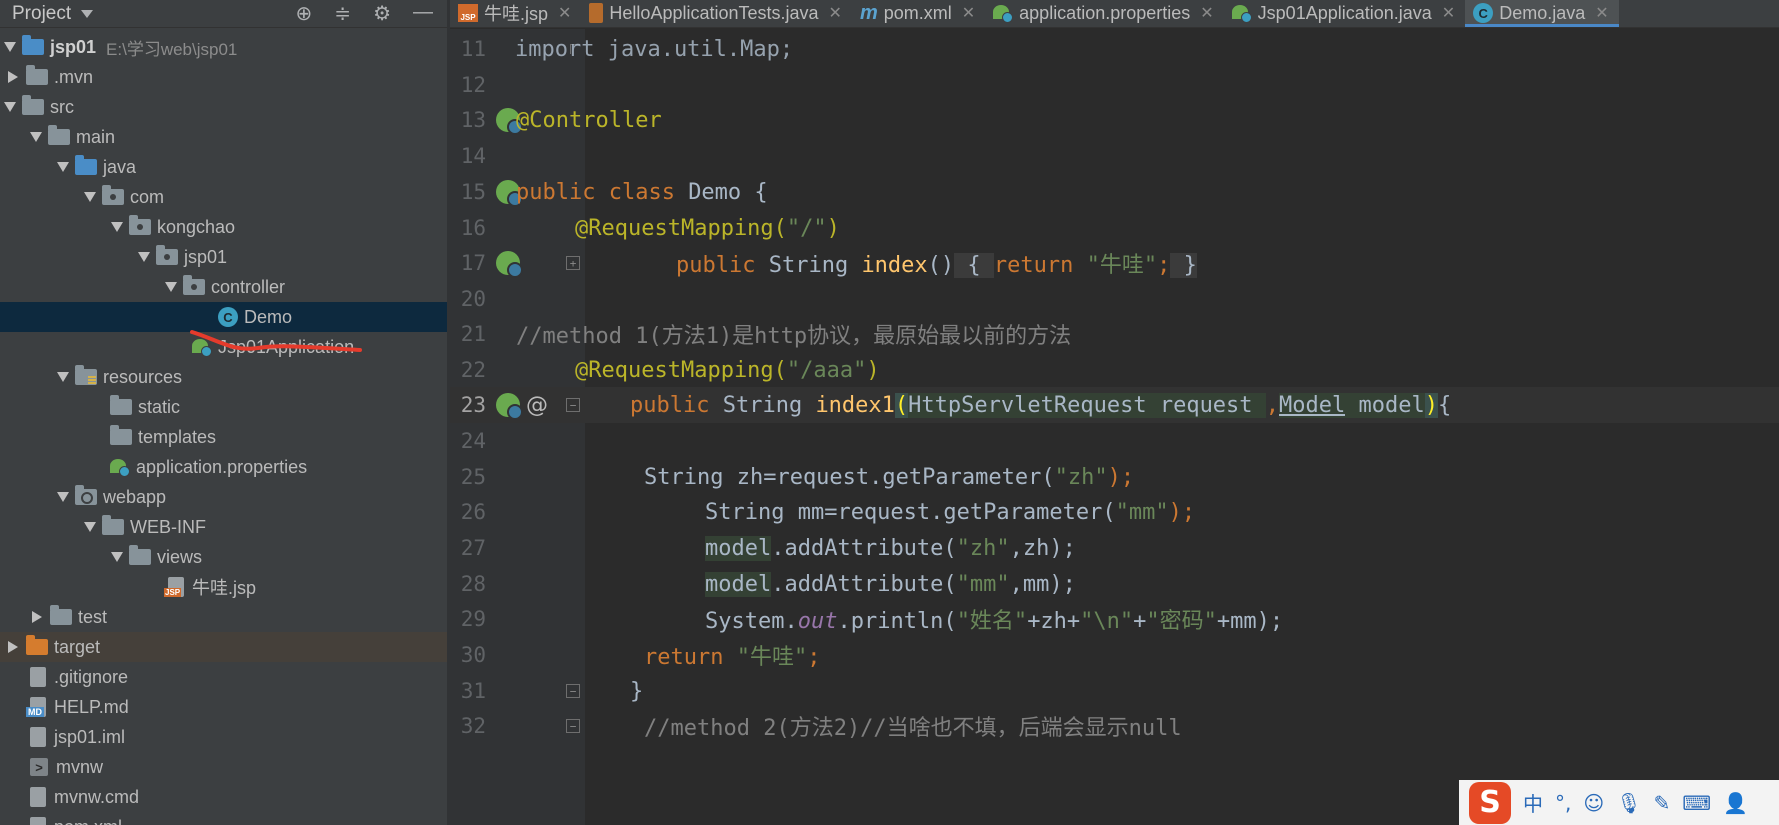 This screenshot has height=825, width=1779. I want to click on keyboard-icon: ⌨, so click(1696, 803).